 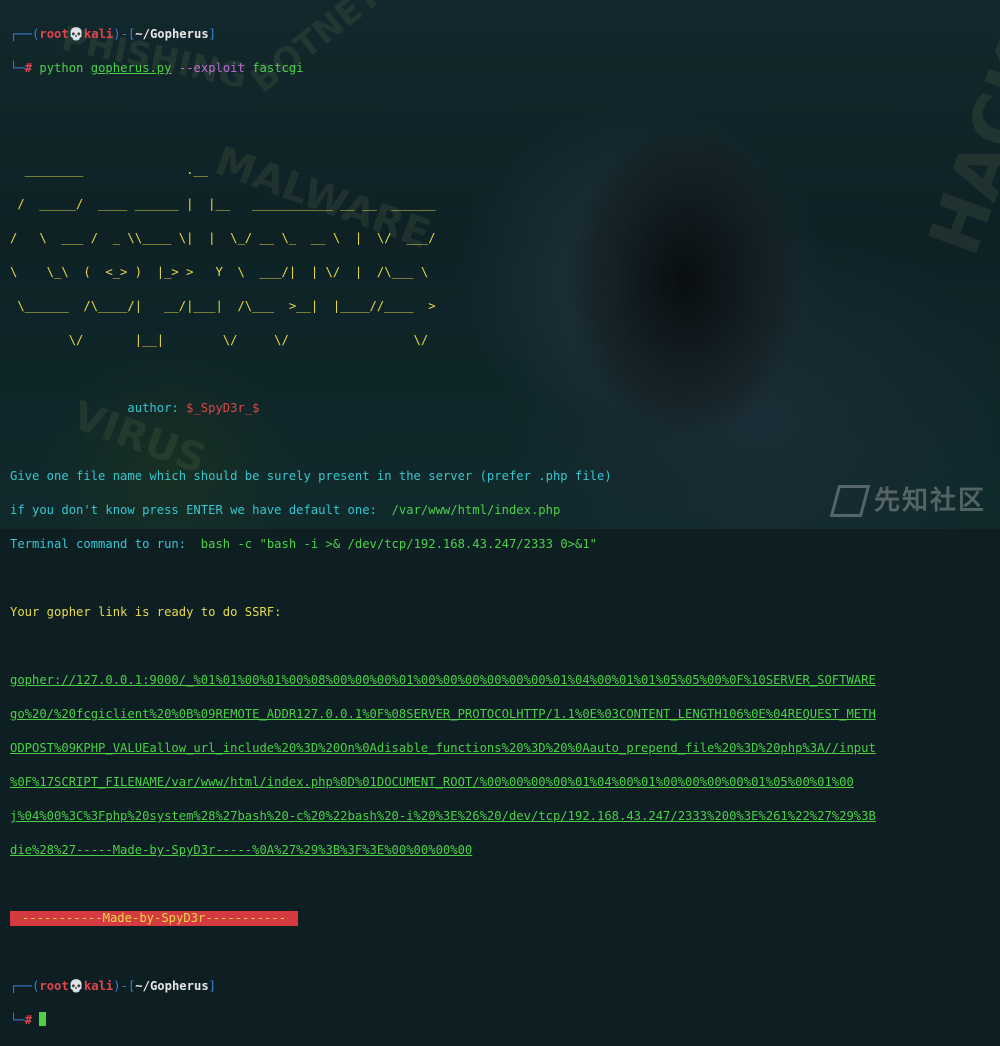 I want to click on terminal-command-label: Terminal command to run:, so click(x=105, y=544).